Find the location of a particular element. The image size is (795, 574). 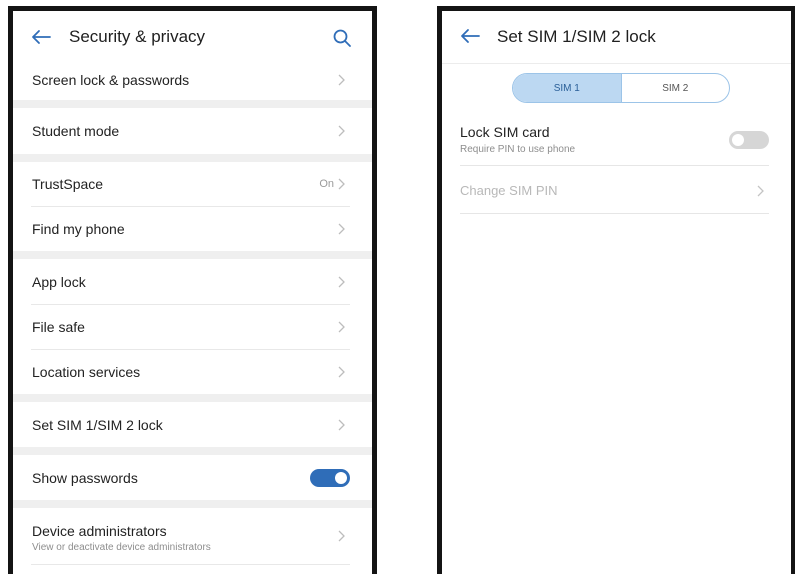

menu-item-label: TrustSpace is located at coordinates (68, 184).